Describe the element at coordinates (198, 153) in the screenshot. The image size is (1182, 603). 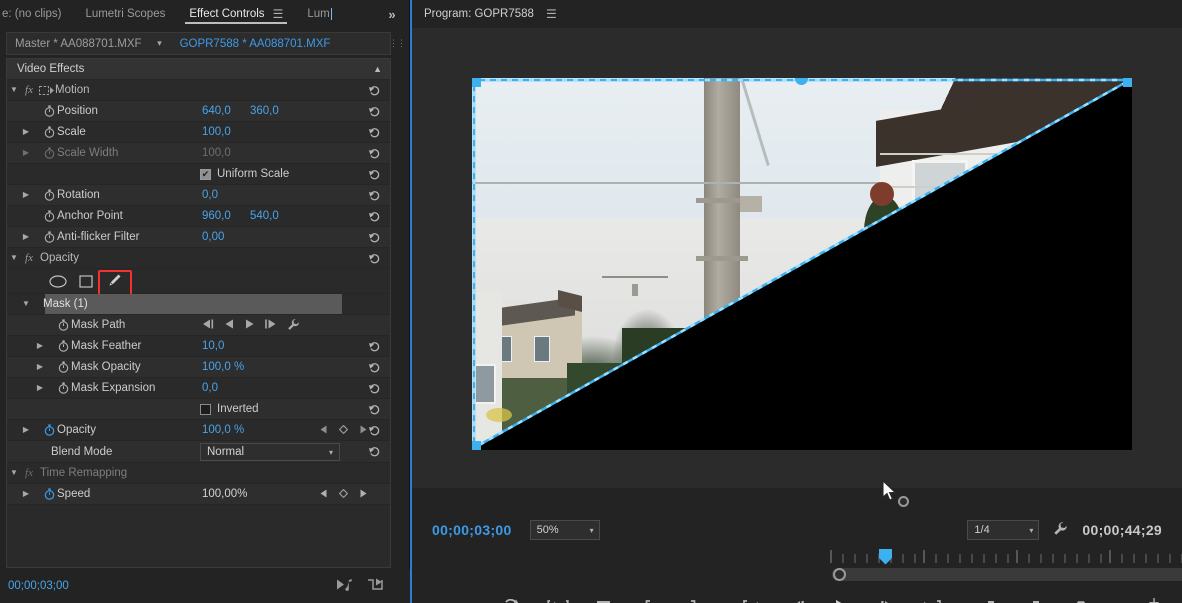
I see `property-row-scale-width: ▶ Scale Width 100,0` at that location.